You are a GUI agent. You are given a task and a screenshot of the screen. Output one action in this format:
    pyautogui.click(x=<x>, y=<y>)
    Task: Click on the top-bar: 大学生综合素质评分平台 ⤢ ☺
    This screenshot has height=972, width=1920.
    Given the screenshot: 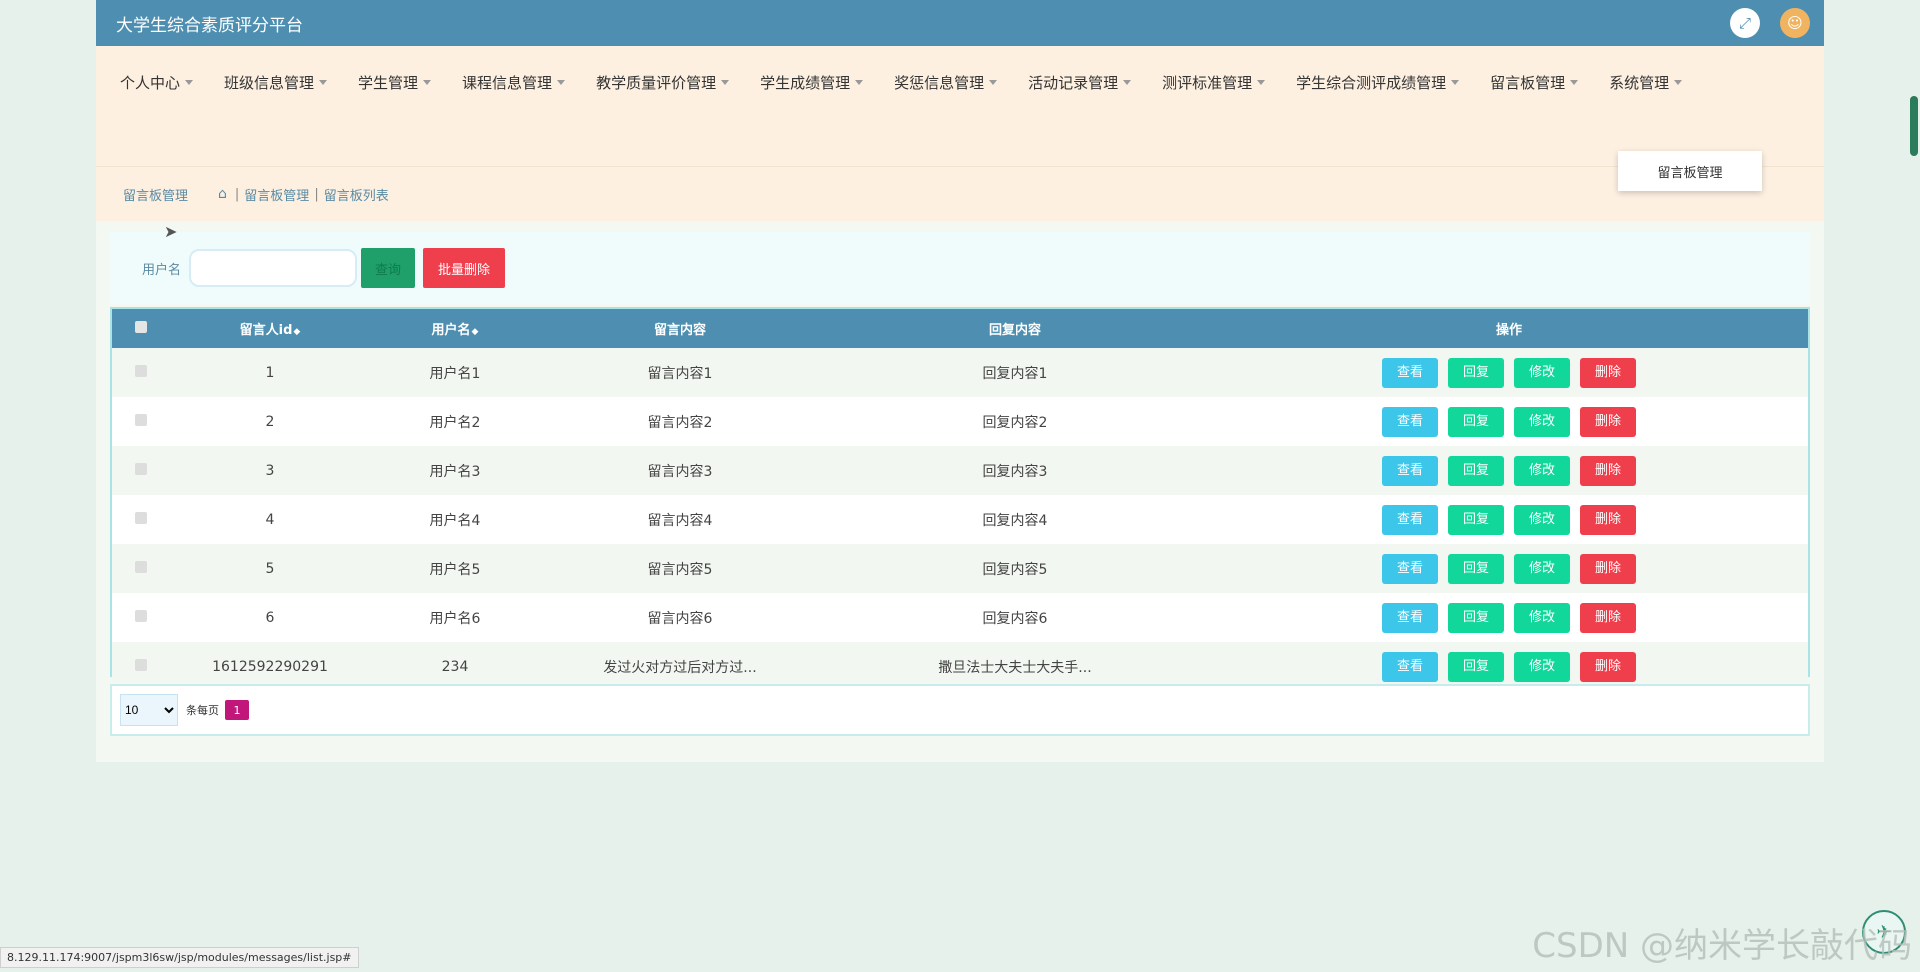 What is the action you would take?
    pyautogui.click(x=960, y=23)
    